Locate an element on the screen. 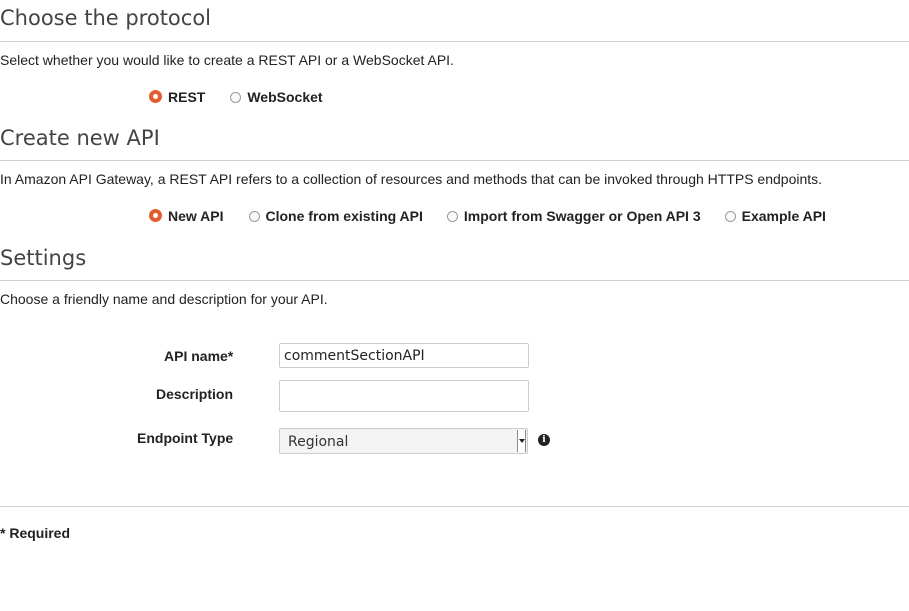 The width and height of the screenshot is (909, 611). required-note: * Required is located at coordinates (35, 533).